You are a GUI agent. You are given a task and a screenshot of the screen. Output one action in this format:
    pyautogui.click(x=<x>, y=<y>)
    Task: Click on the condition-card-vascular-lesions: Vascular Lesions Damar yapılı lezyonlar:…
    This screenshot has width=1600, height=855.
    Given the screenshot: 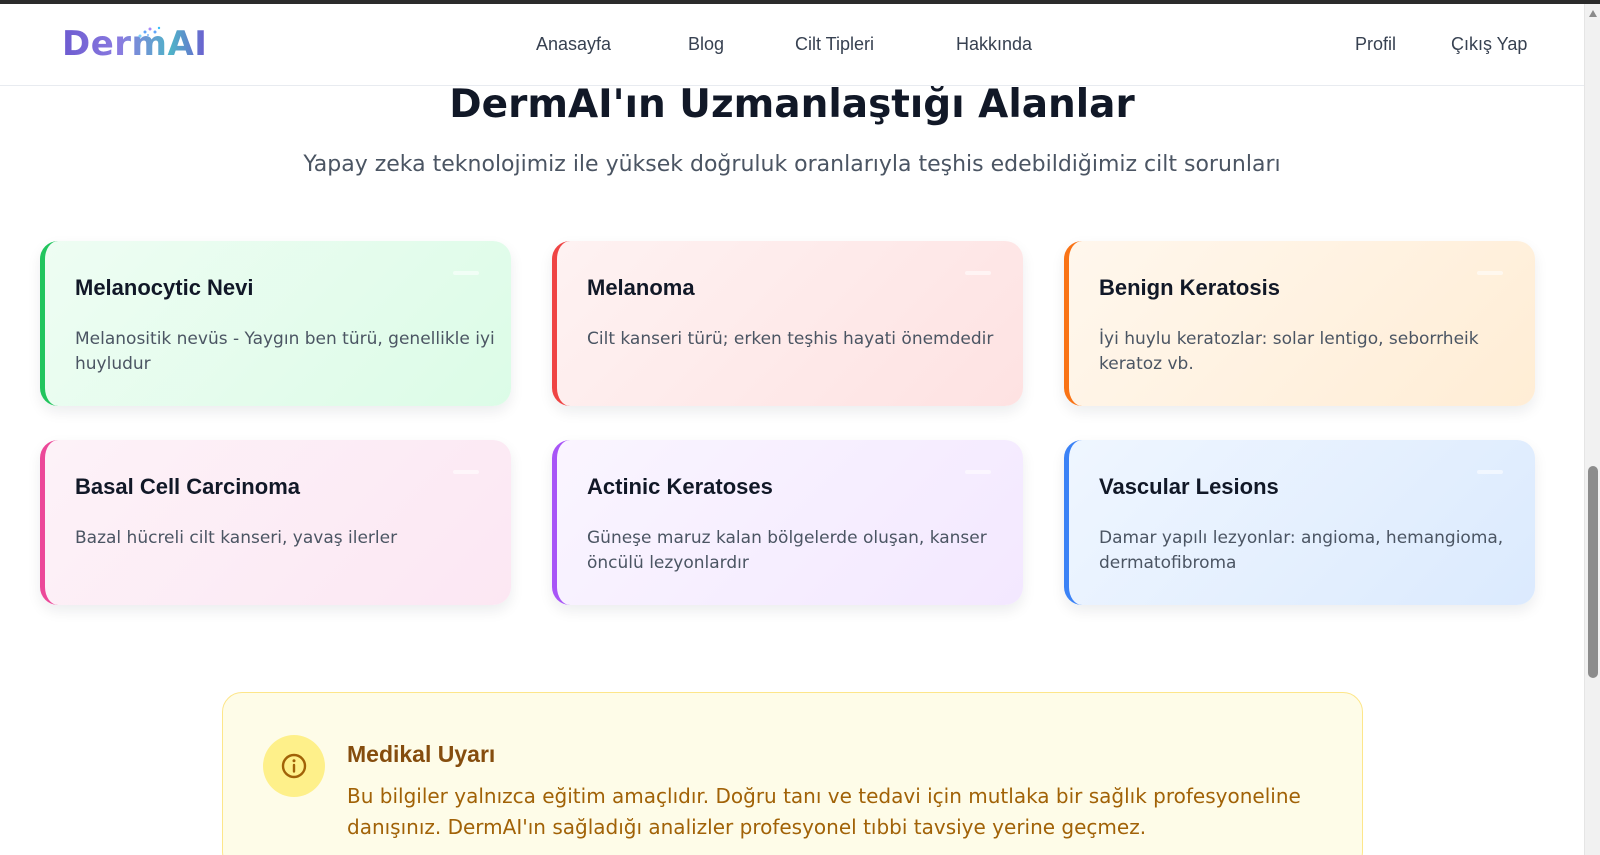 What is the action you would take?
    pyautogui.click(x=1299, y=522)
    